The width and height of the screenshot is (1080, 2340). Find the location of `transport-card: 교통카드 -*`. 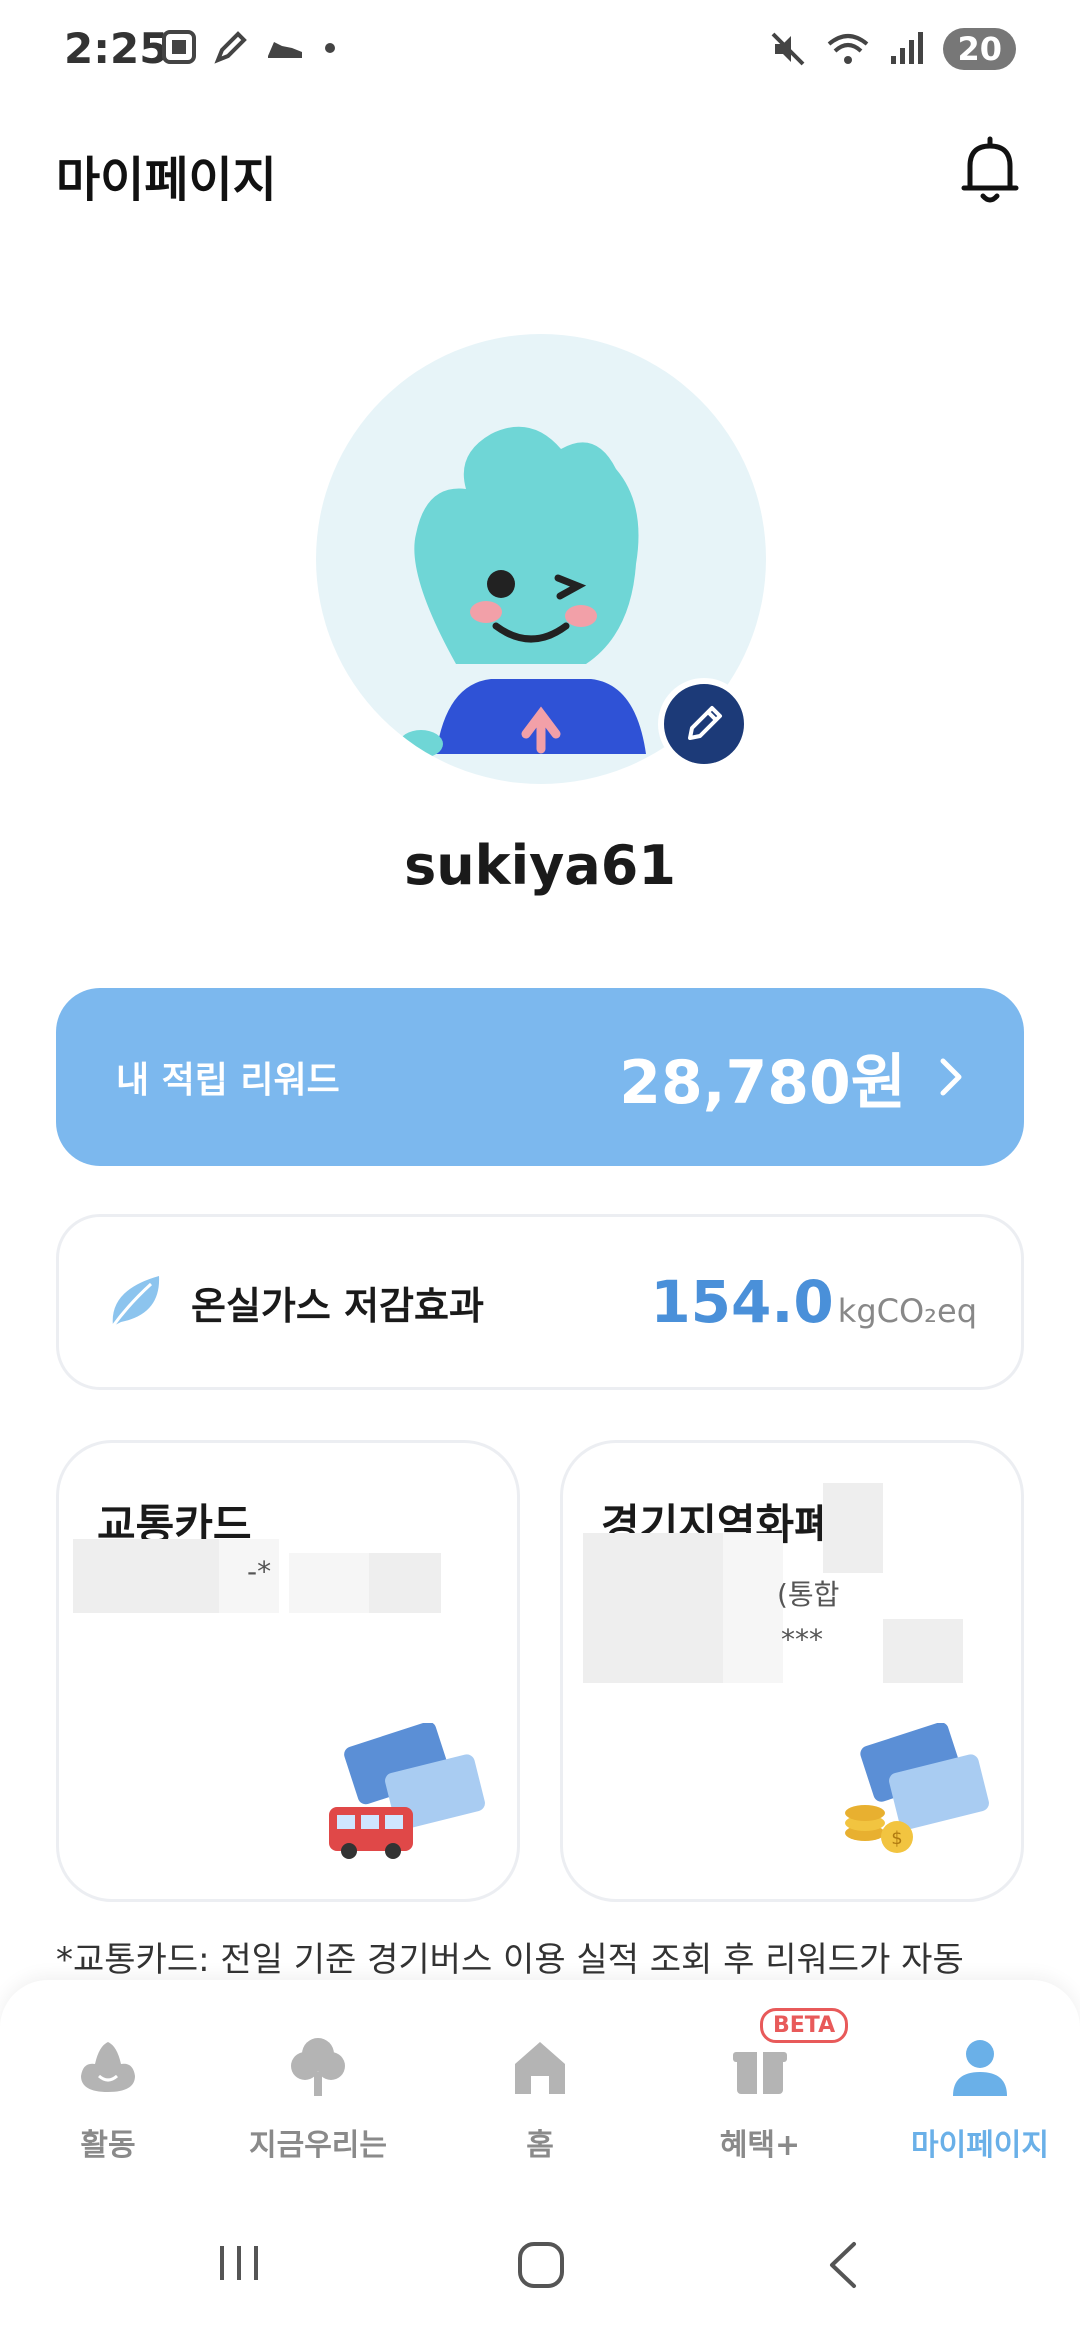

transport-card: 교통카드 -* is located at coordinates (288, 1671).